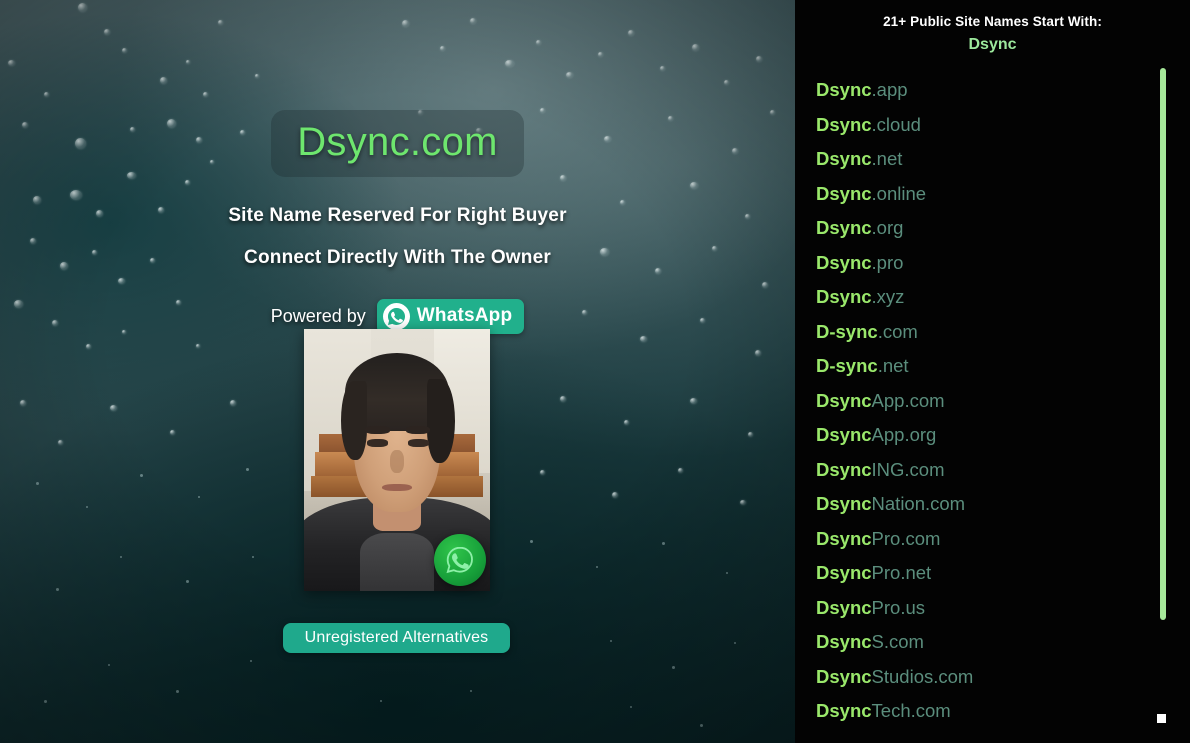  I want to click on site-name-suffix: .com, so click(897, 331).